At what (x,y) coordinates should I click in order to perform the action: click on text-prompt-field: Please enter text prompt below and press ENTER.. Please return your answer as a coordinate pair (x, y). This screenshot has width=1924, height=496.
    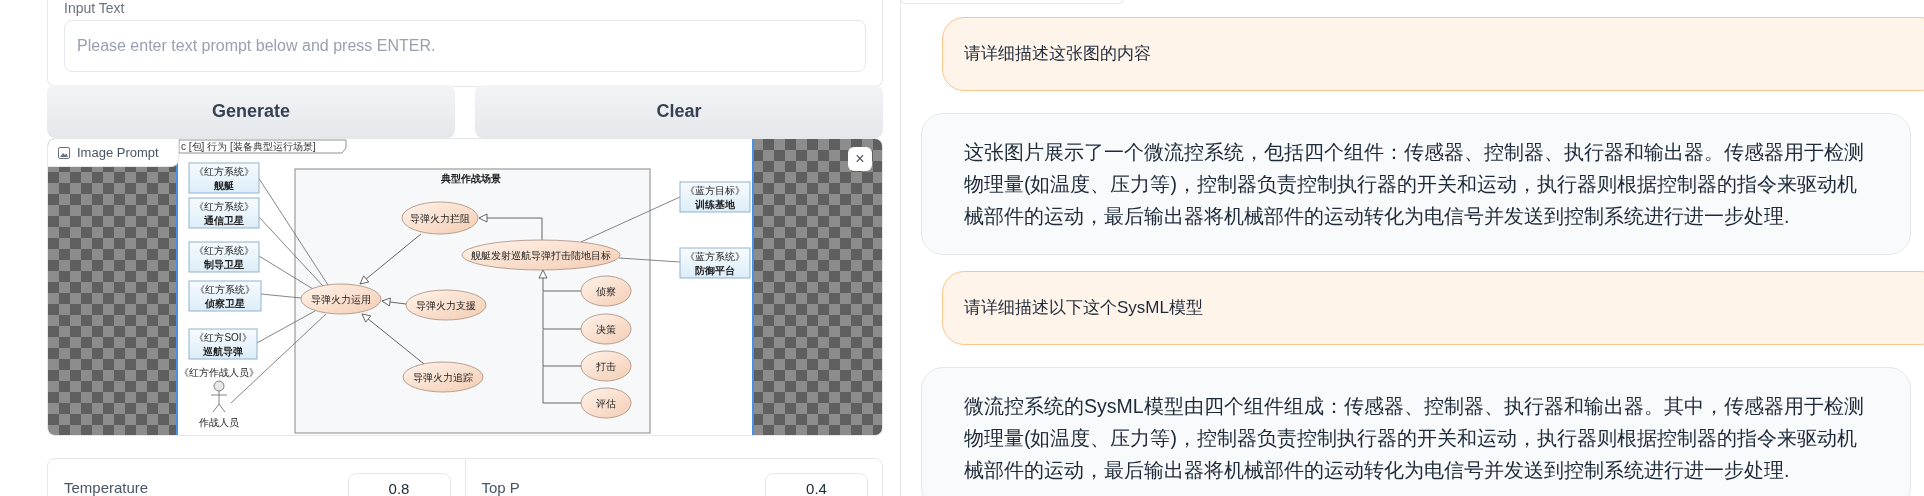
    Looking at the image, I should click on (465, 46).